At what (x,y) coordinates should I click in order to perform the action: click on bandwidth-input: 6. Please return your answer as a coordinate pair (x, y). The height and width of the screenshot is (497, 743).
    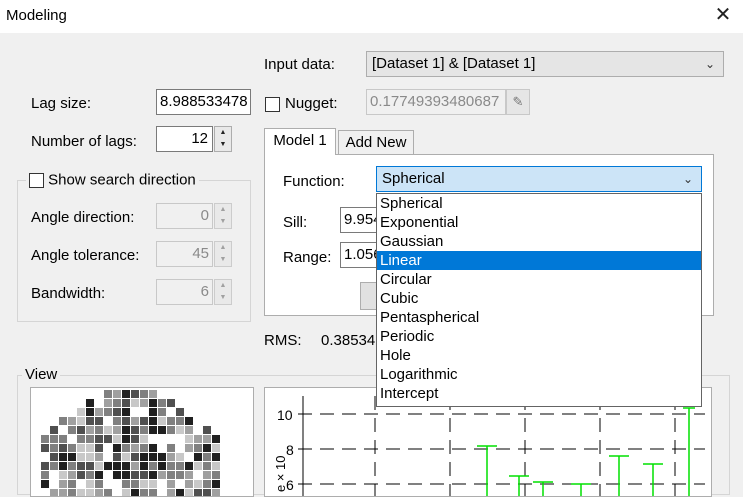
    Looking at the image, I should click on (184, 292).